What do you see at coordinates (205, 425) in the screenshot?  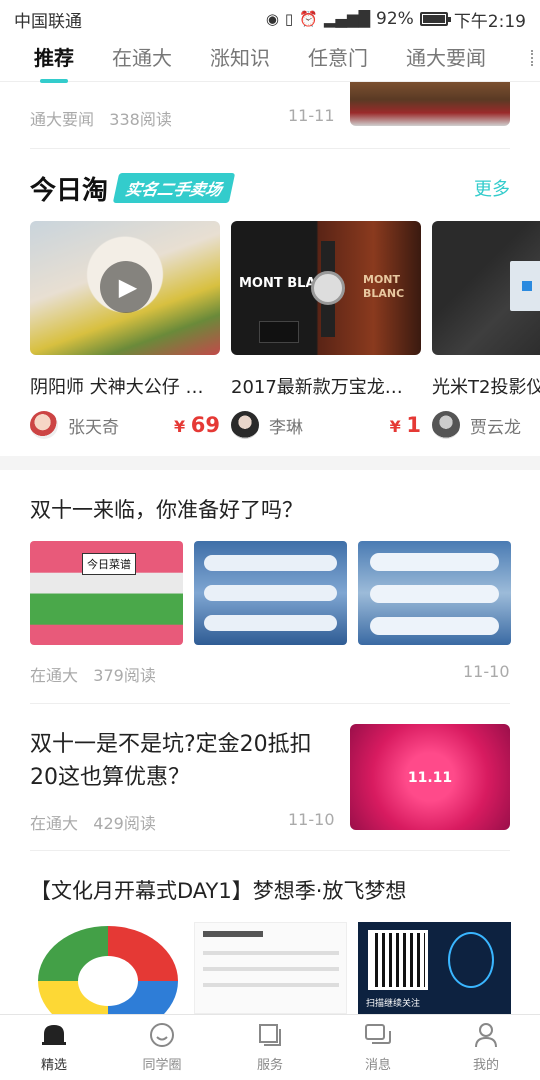 I see `price-value: 69` at bounding box center [205, 425].